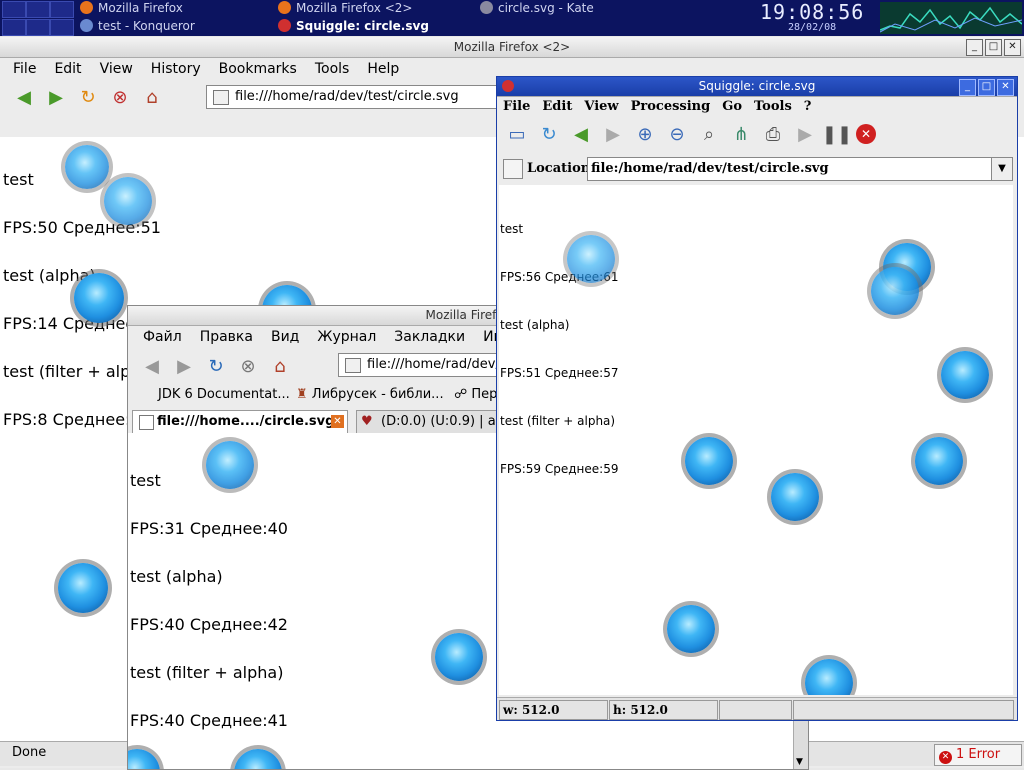 The height and width of the screenshot is (770, 1024). Describe the element at coordinates (866, 134) in the screenshot. I see `stop-icon: ✕` at that location.